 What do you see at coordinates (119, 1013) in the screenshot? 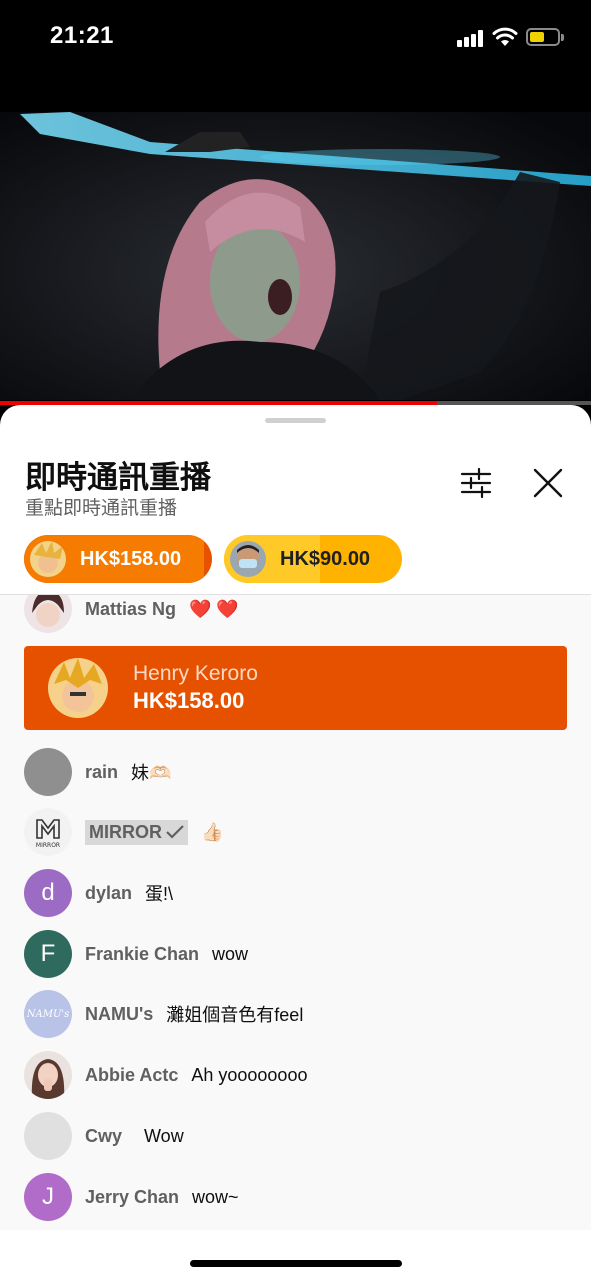
I see `message-author: NAMU's` at bounding box center [119, 1013].